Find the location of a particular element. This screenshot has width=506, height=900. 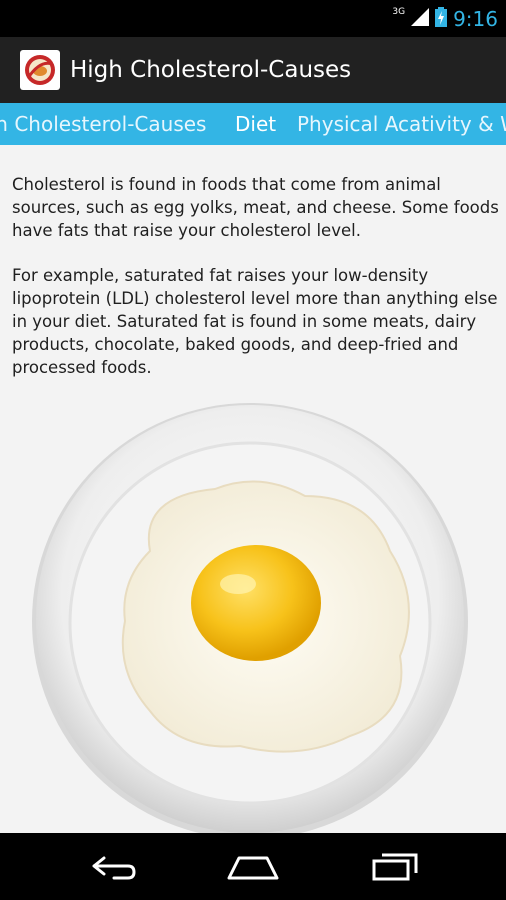

home-icon is located at coordinates (253, 866).